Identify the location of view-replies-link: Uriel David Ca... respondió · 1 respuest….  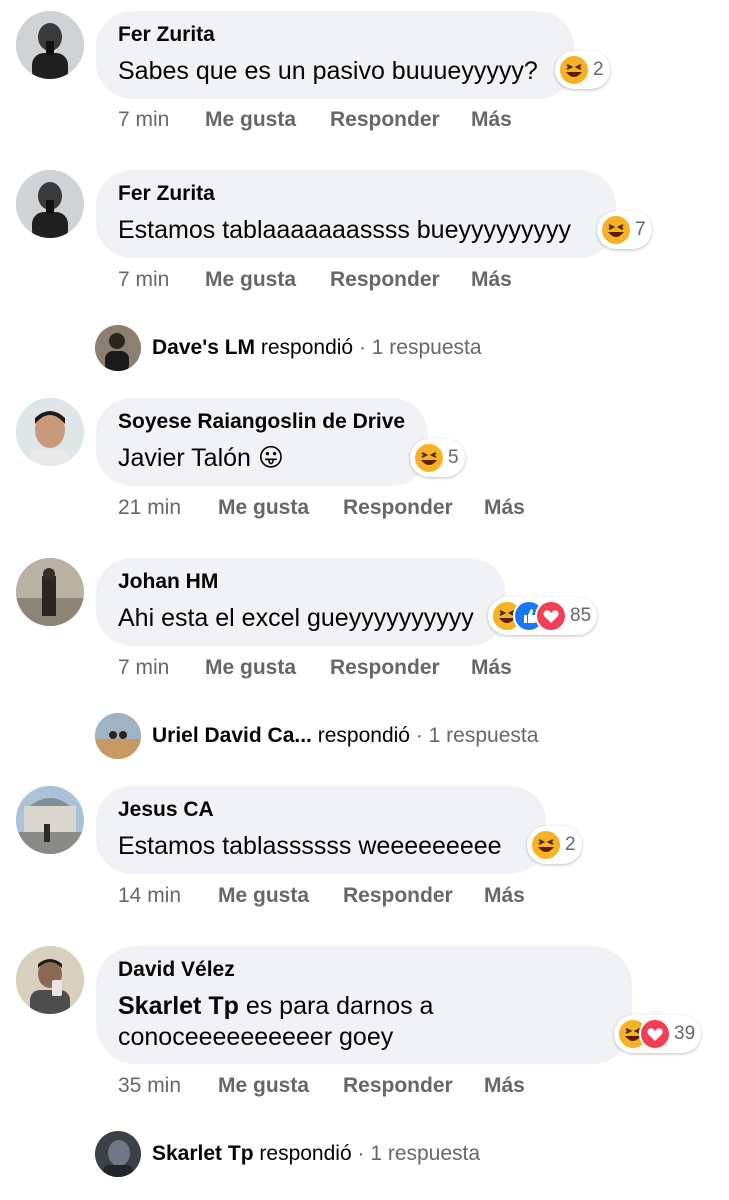
(345, 736).